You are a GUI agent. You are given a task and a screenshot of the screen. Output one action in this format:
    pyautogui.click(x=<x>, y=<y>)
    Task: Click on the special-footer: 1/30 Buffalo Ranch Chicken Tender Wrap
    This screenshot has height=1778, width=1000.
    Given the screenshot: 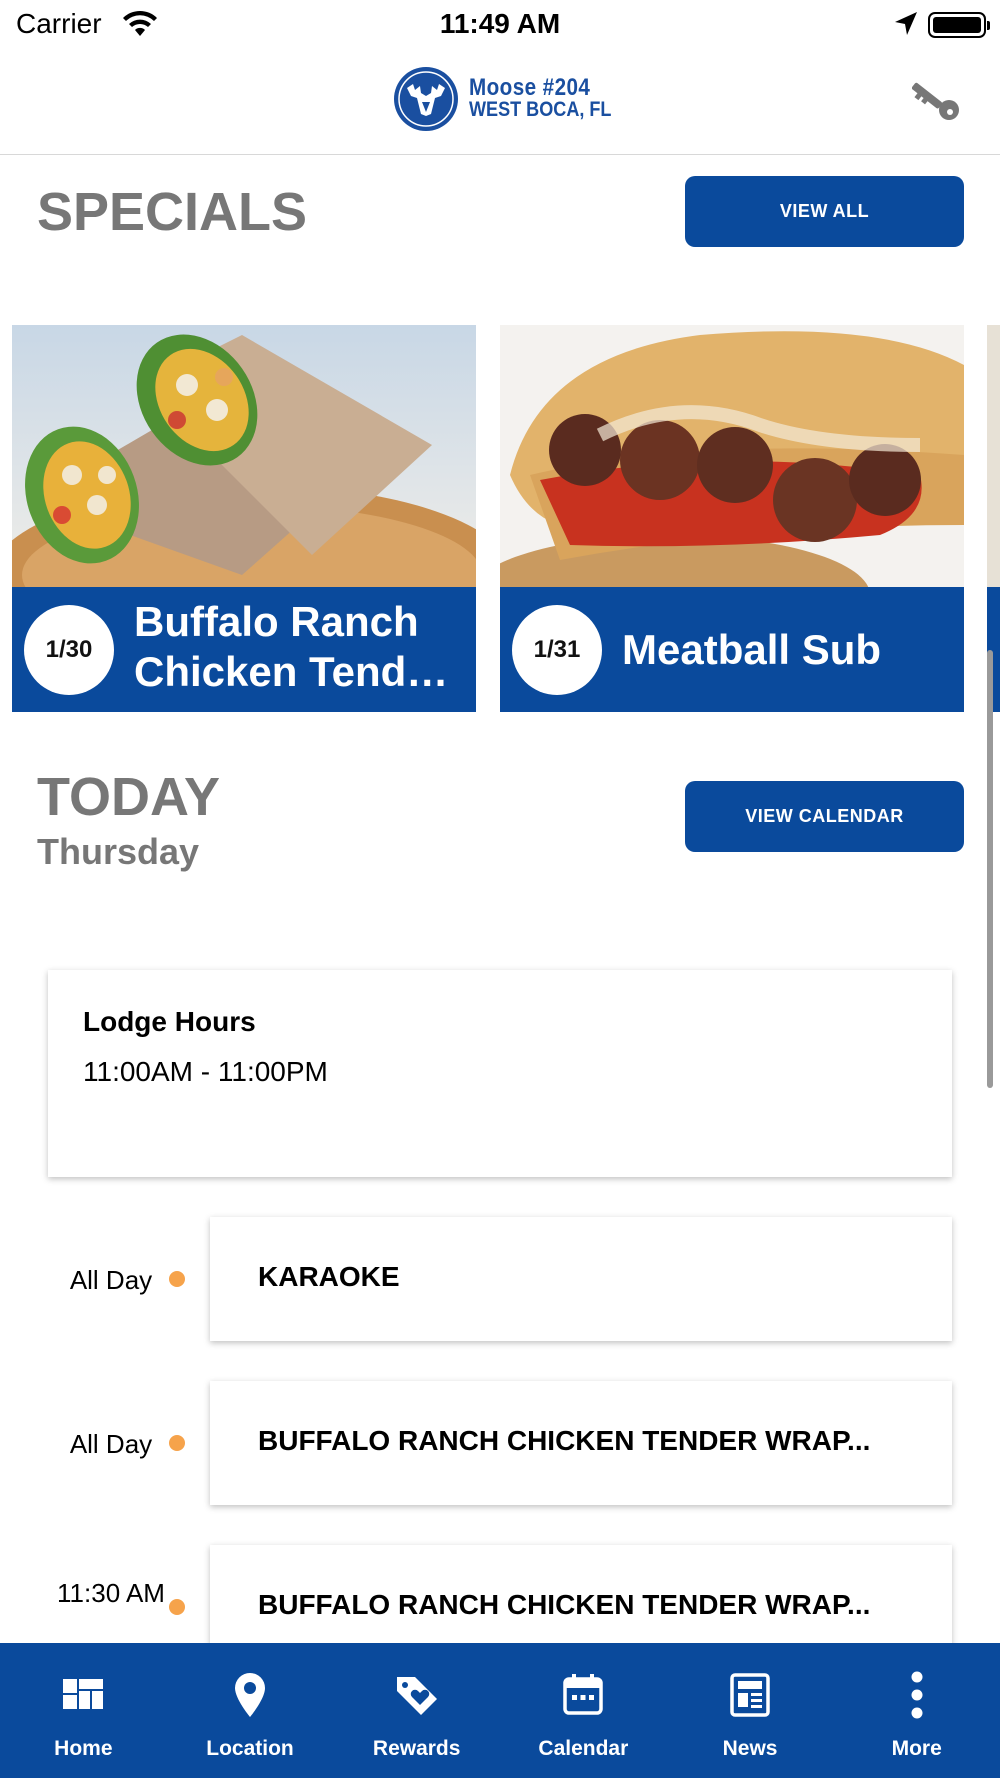 What is the action you would take?
    pyautogui.click(x=244, y=649)
    